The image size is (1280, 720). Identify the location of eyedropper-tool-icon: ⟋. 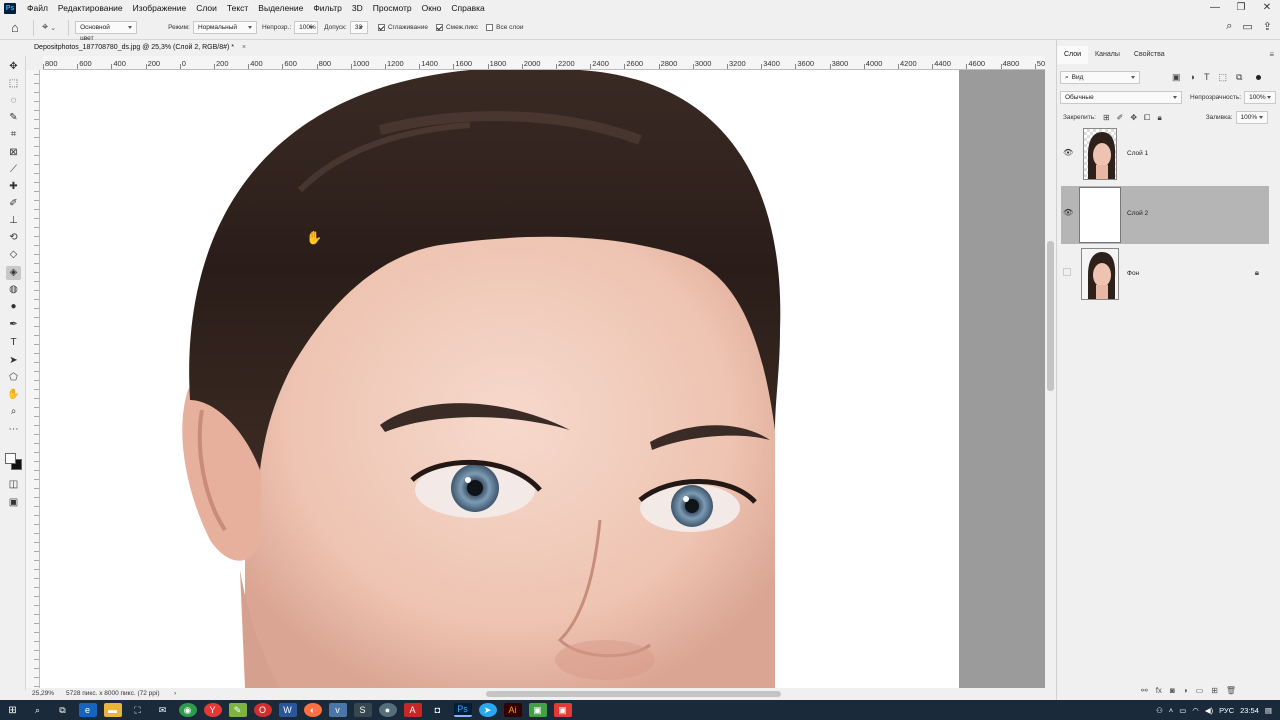
(13, 170).